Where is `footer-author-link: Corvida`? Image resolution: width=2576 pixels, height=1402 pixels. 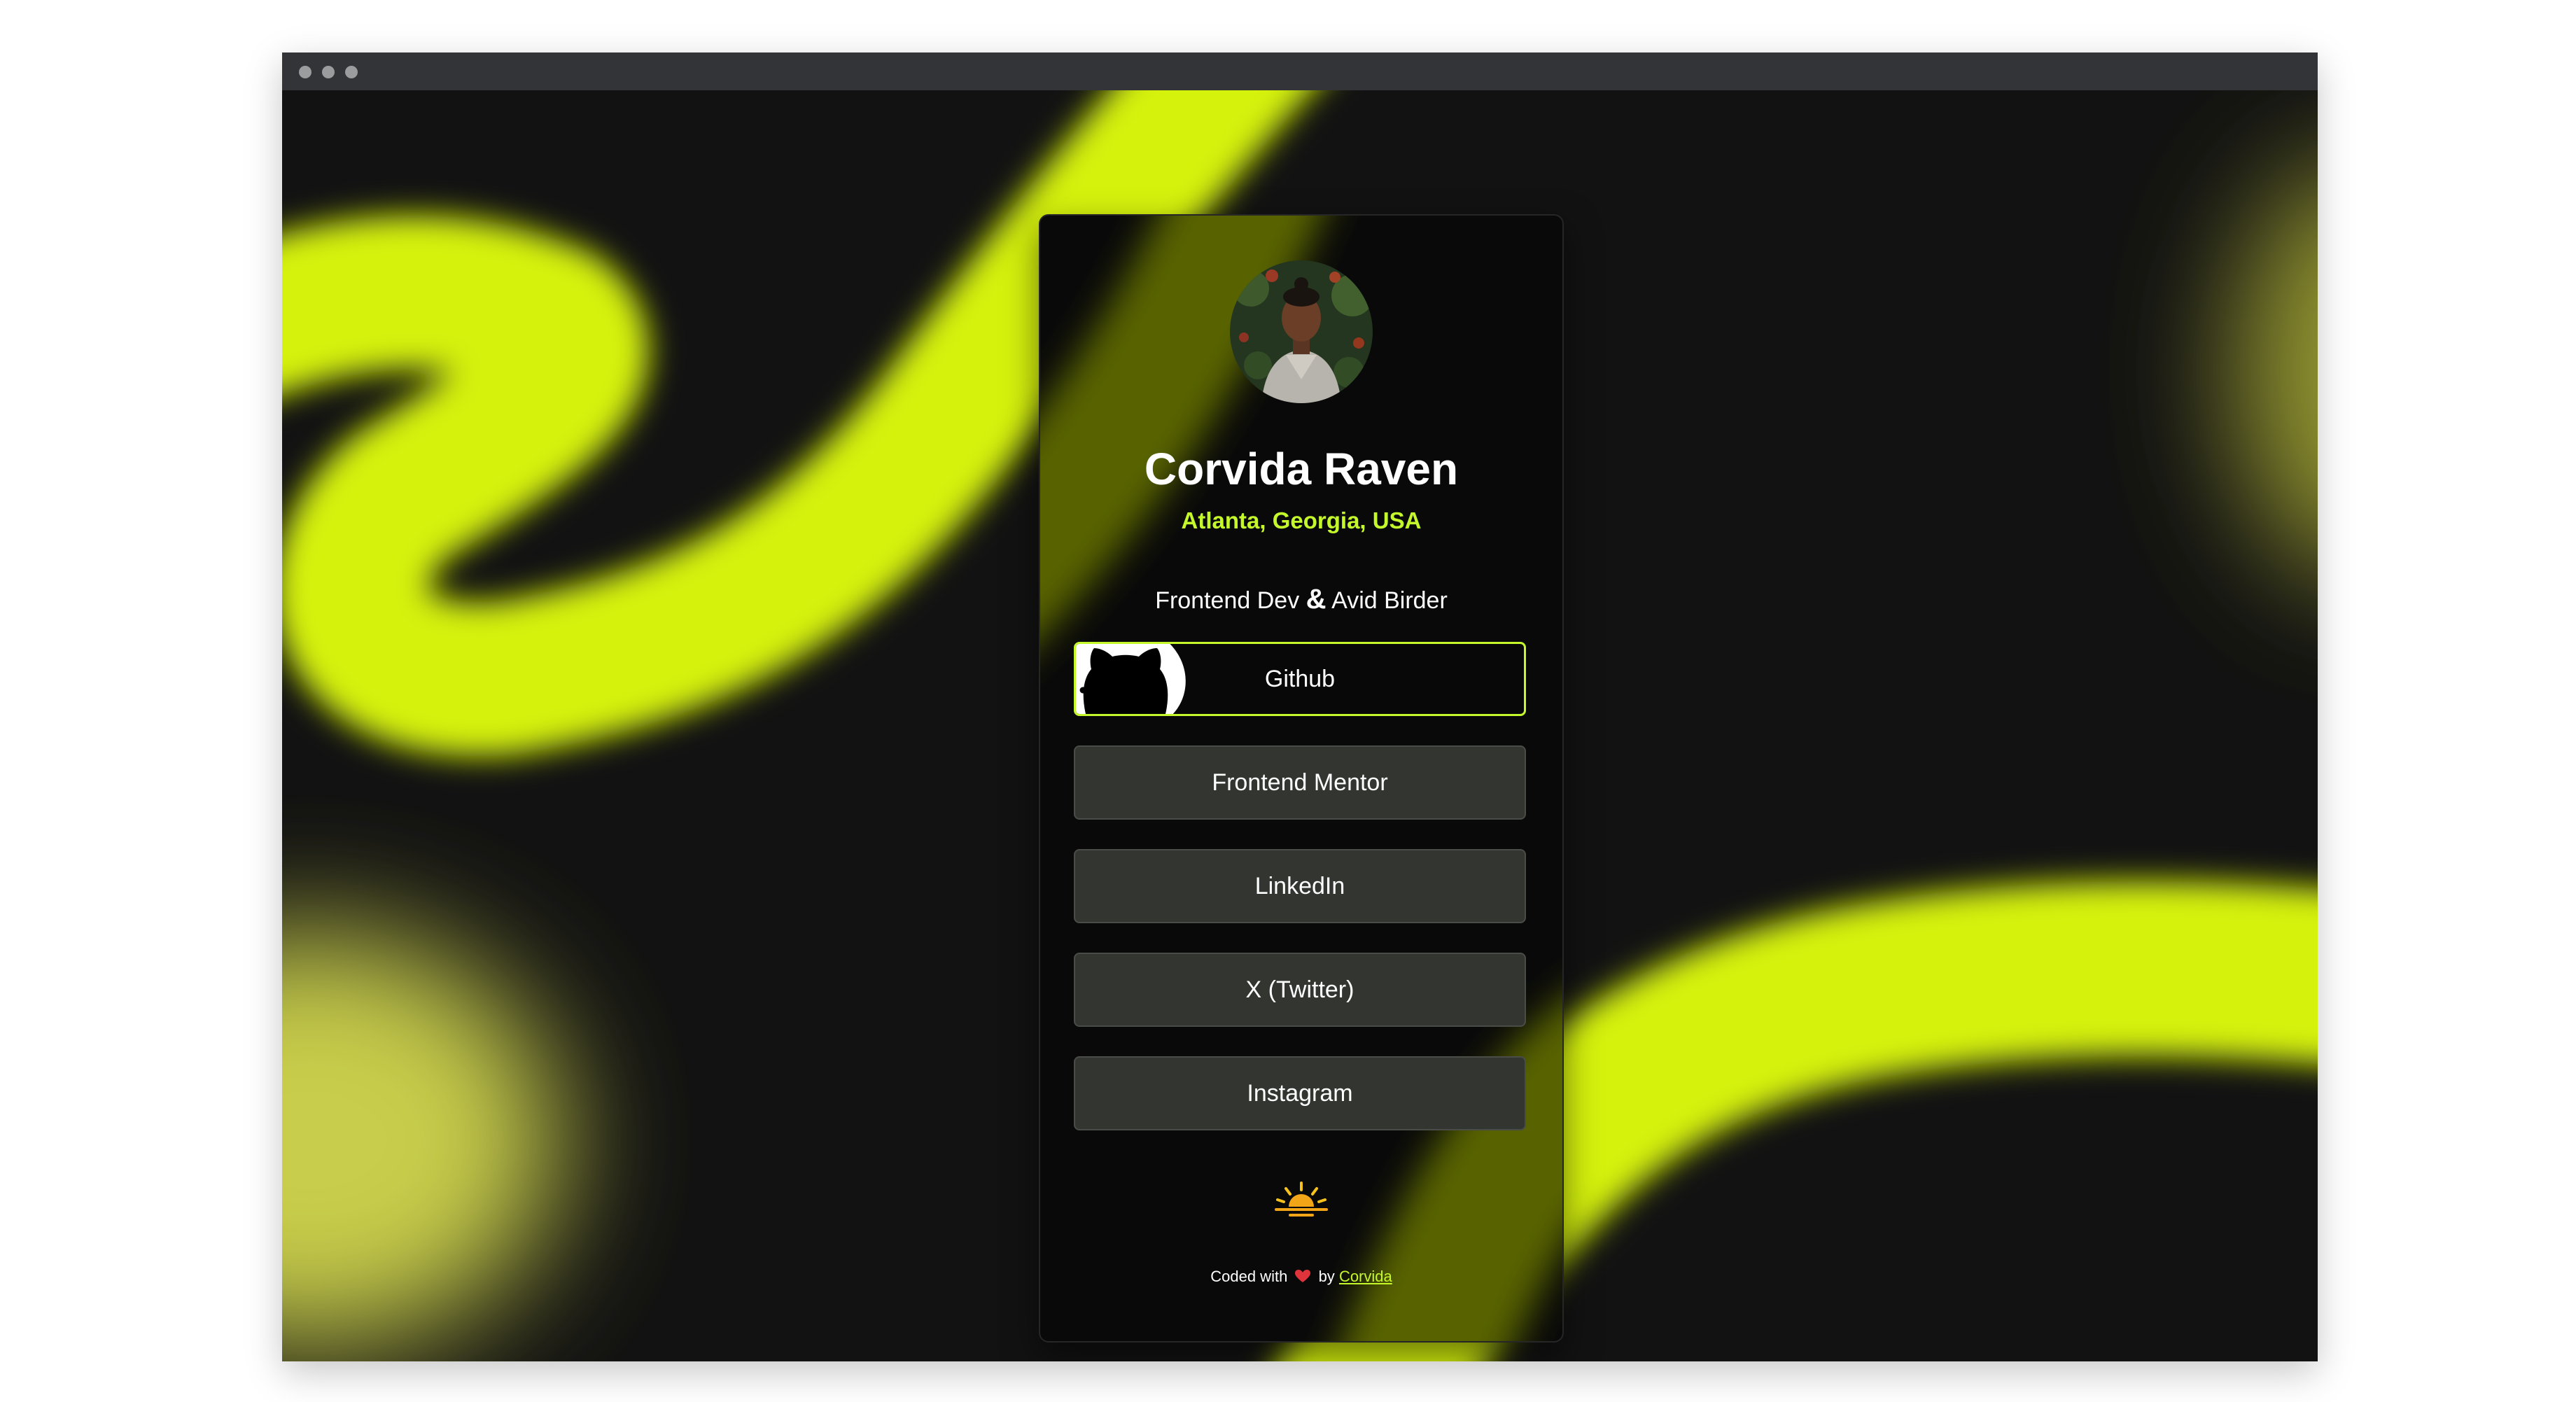
footer-author-link: Corvida is located at coordinates (1365, 1276).